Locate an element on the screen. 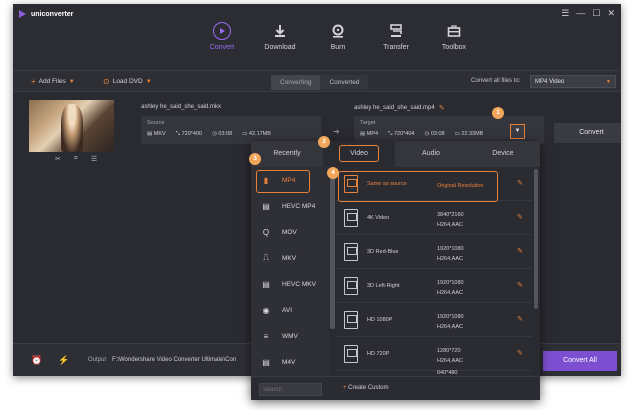 This screenshot has width=634, height=410. status-segment: Converting Converted is located at coordinates (320, 82).